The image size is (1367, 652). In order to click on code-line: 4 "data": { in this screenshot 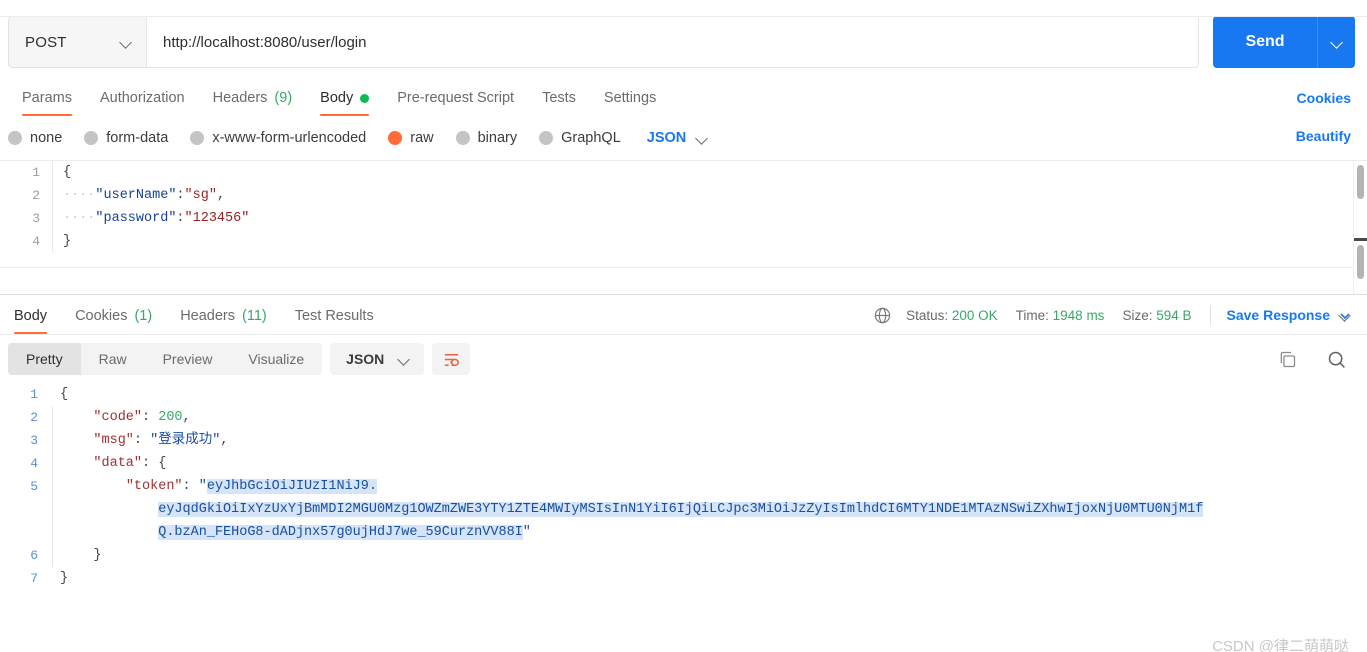, I will do `click(683, 463)`.